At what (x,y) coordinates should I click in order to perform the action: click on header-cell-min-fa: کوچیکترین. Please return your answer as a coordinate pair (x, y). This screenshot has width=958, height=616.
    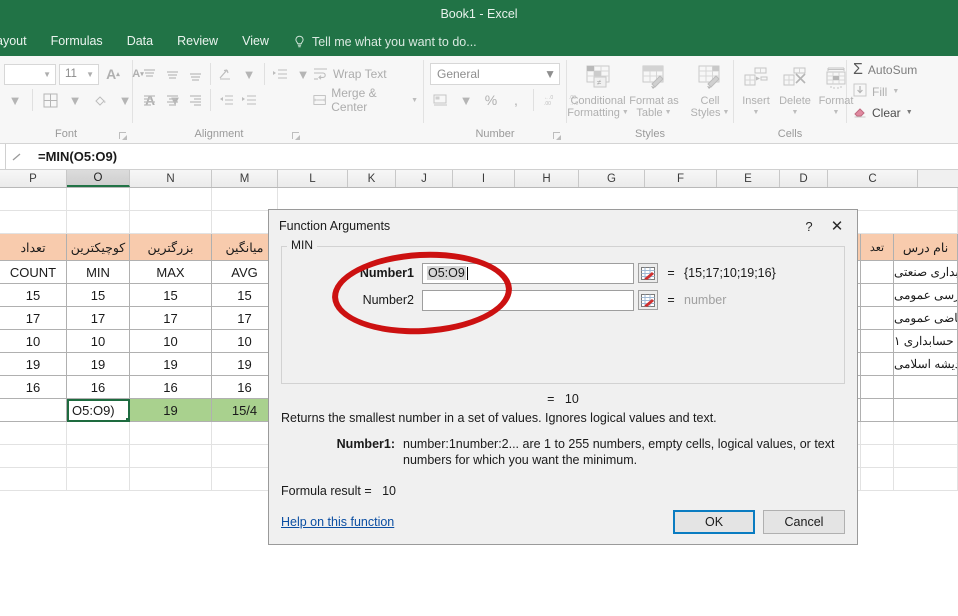
    Looking at the image, I should click on (98, 247).